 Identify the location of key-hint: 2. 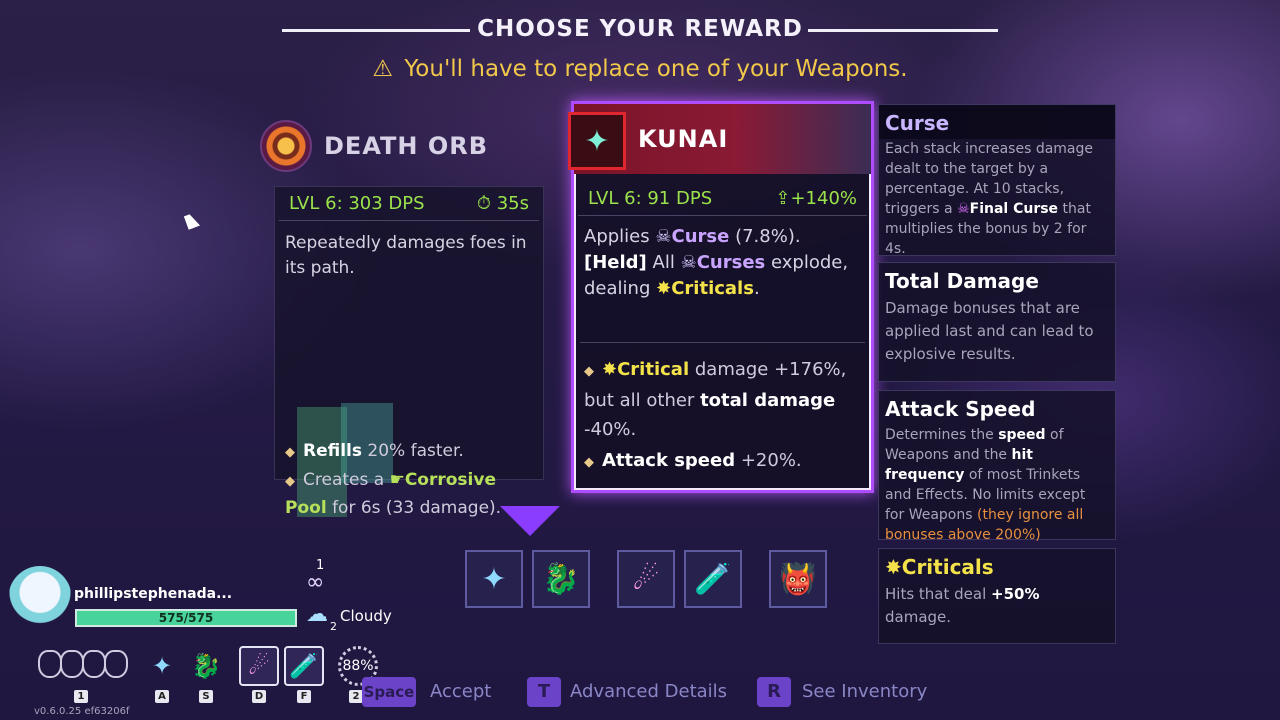
(356, 696).